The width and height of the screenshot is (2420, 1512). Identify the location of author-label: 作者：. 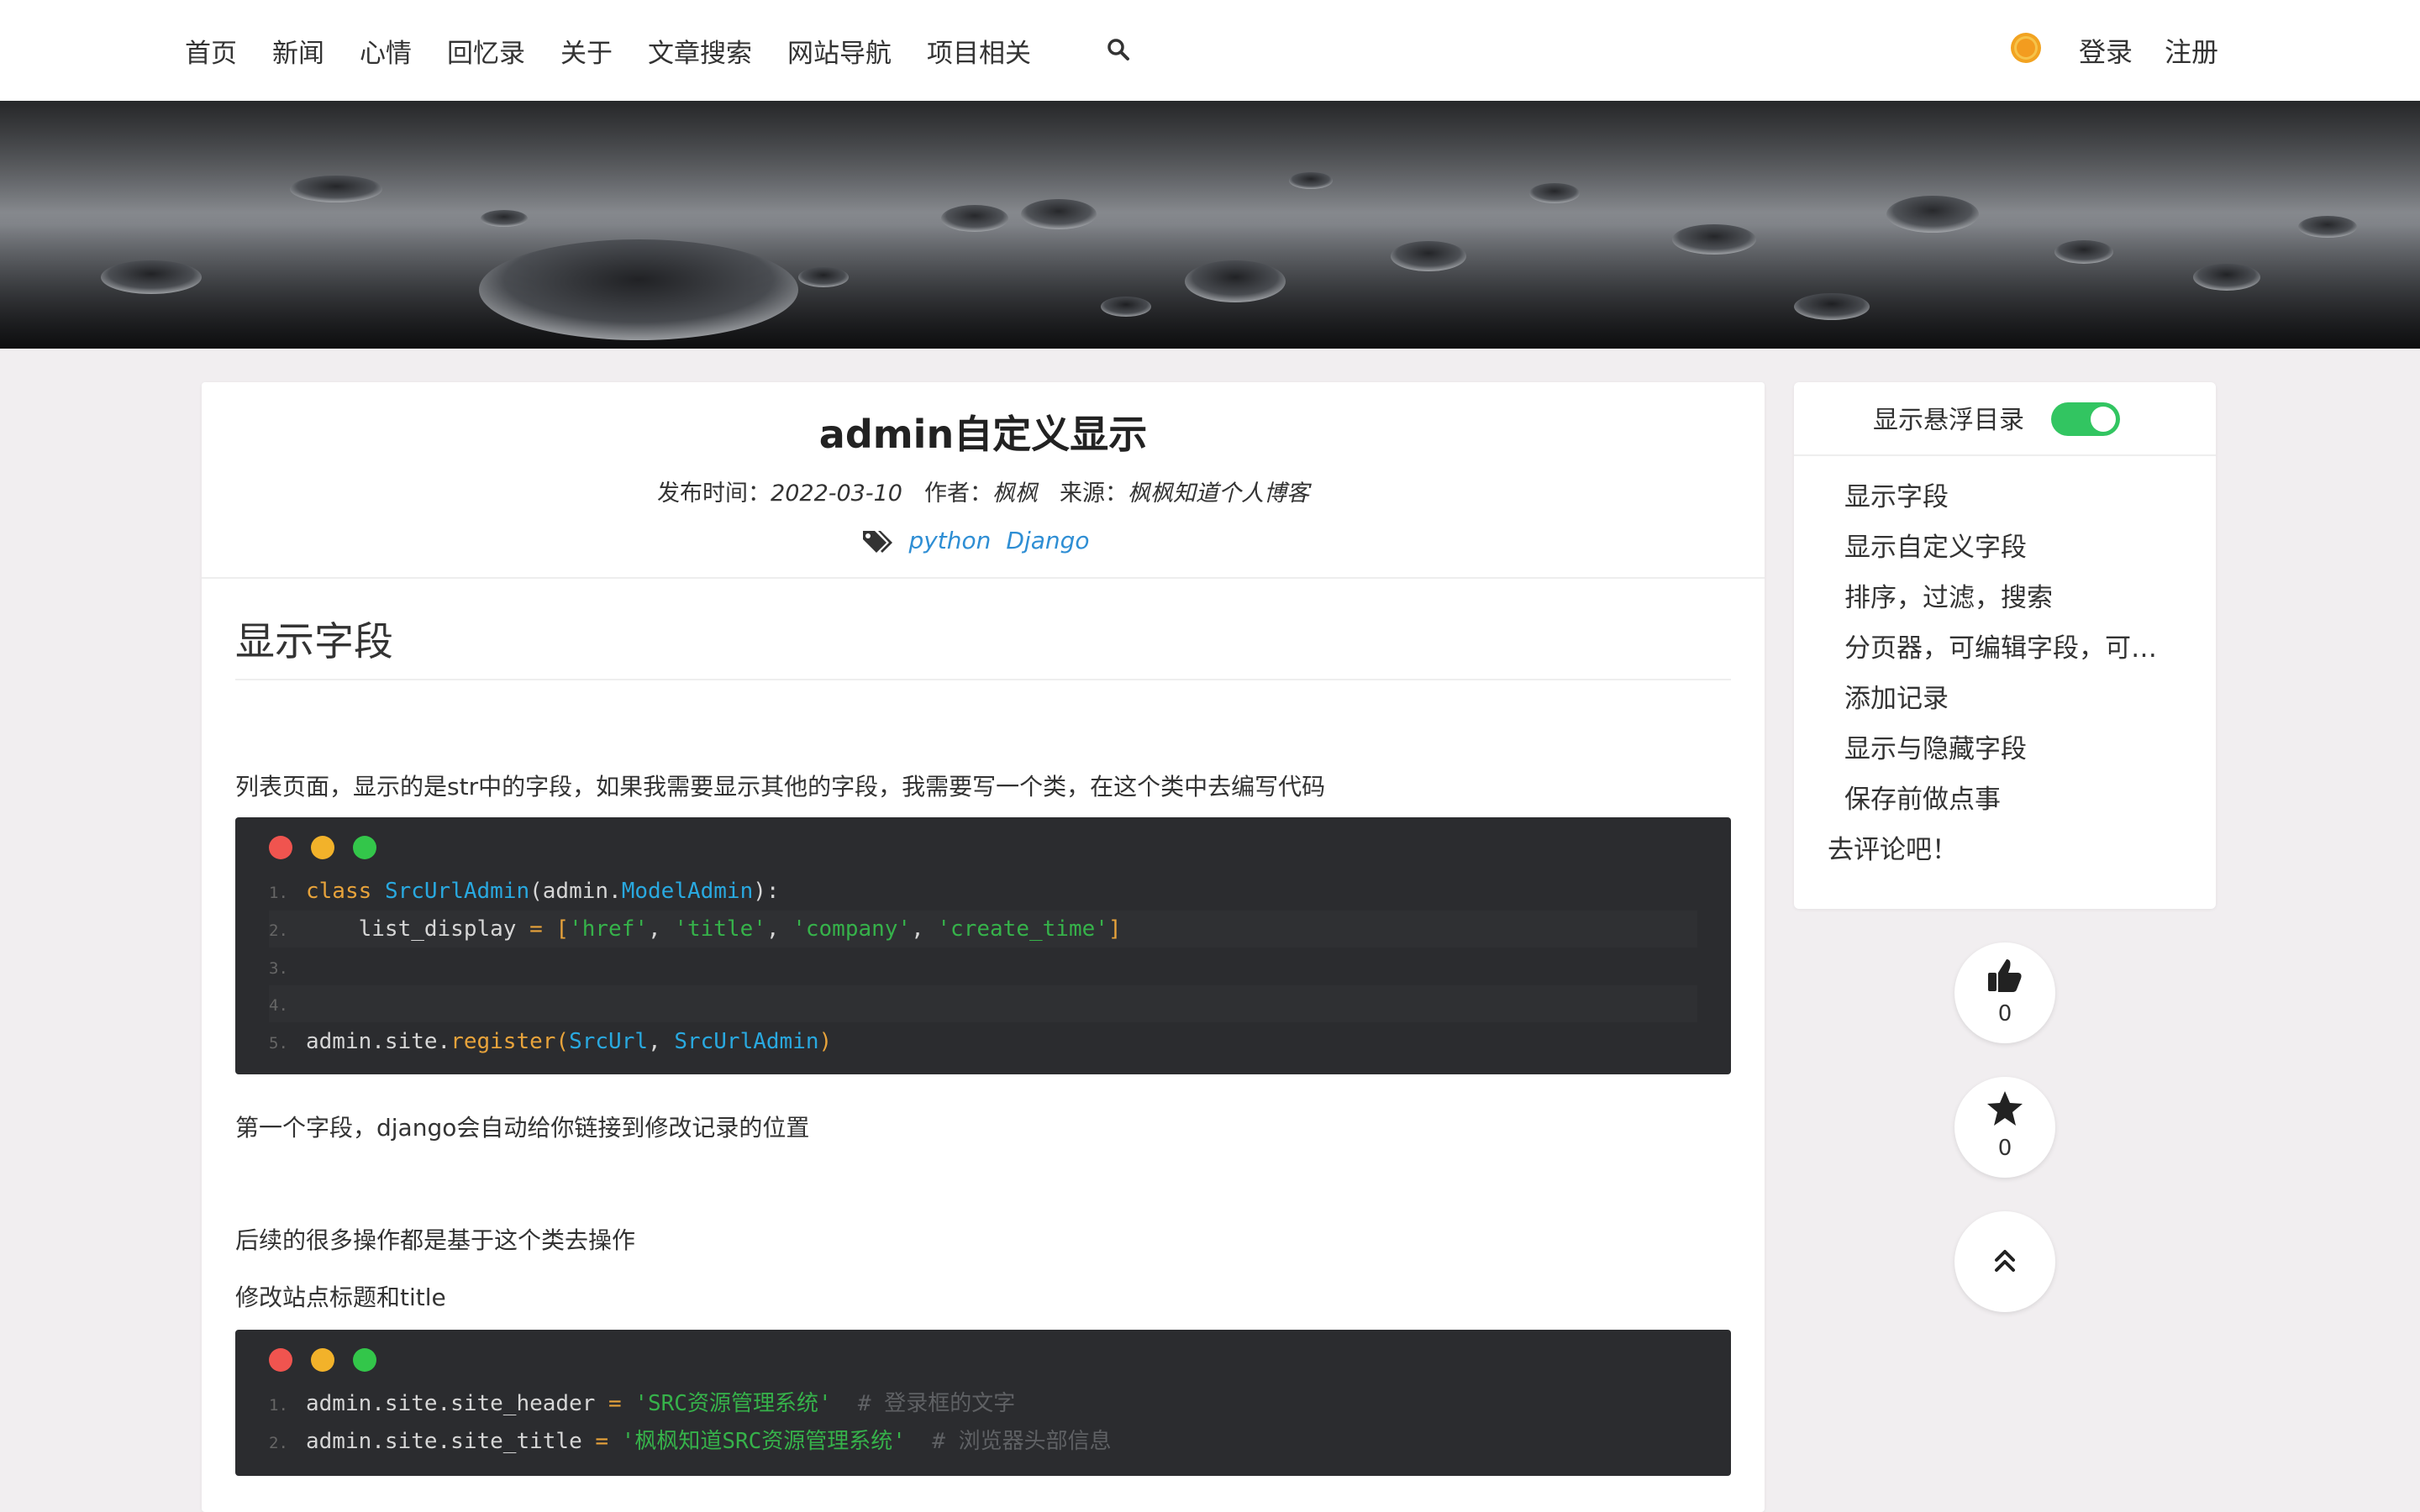
(958, 493).